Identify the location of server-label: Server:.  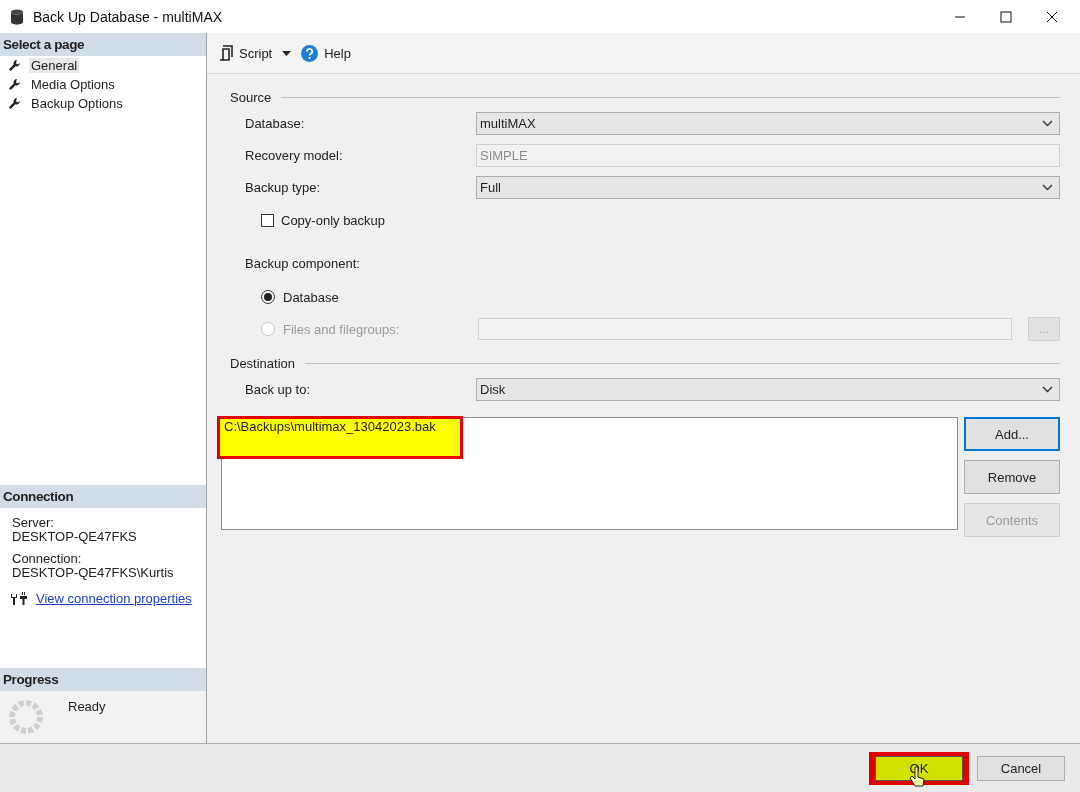
(33, 523).